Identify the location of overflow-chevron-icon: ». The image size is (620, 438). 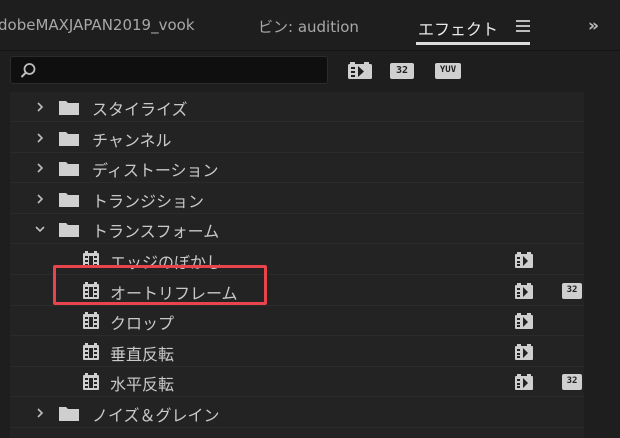
(593, 26).